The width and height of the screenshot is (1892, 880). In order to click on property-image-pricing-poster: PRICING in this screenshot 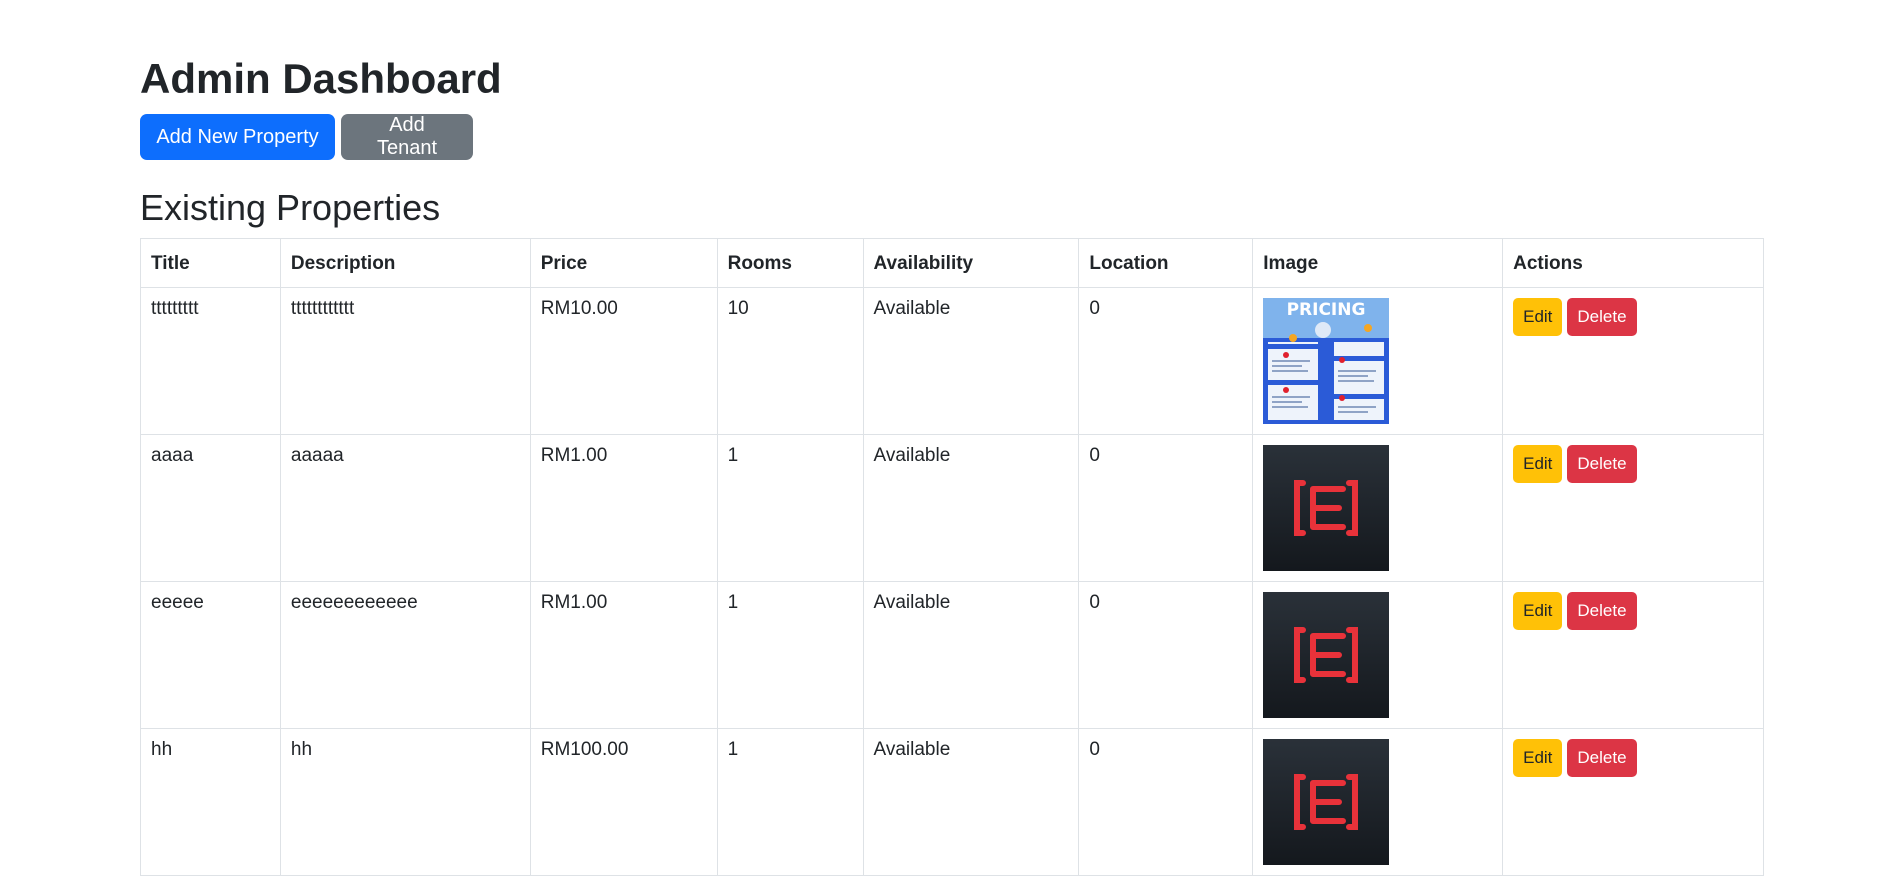, I will do `click(1326, 361)`.